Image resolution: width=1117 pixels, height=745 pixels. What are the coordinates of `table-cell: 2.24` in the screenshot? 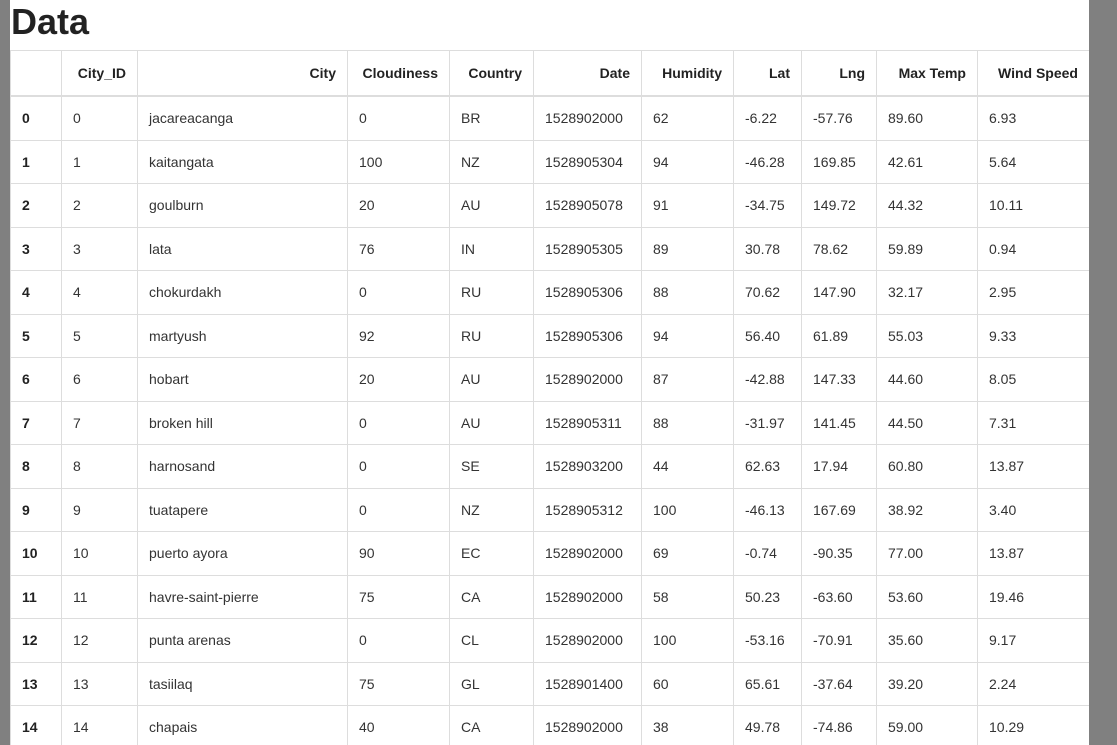 It's located at (1033, 683).